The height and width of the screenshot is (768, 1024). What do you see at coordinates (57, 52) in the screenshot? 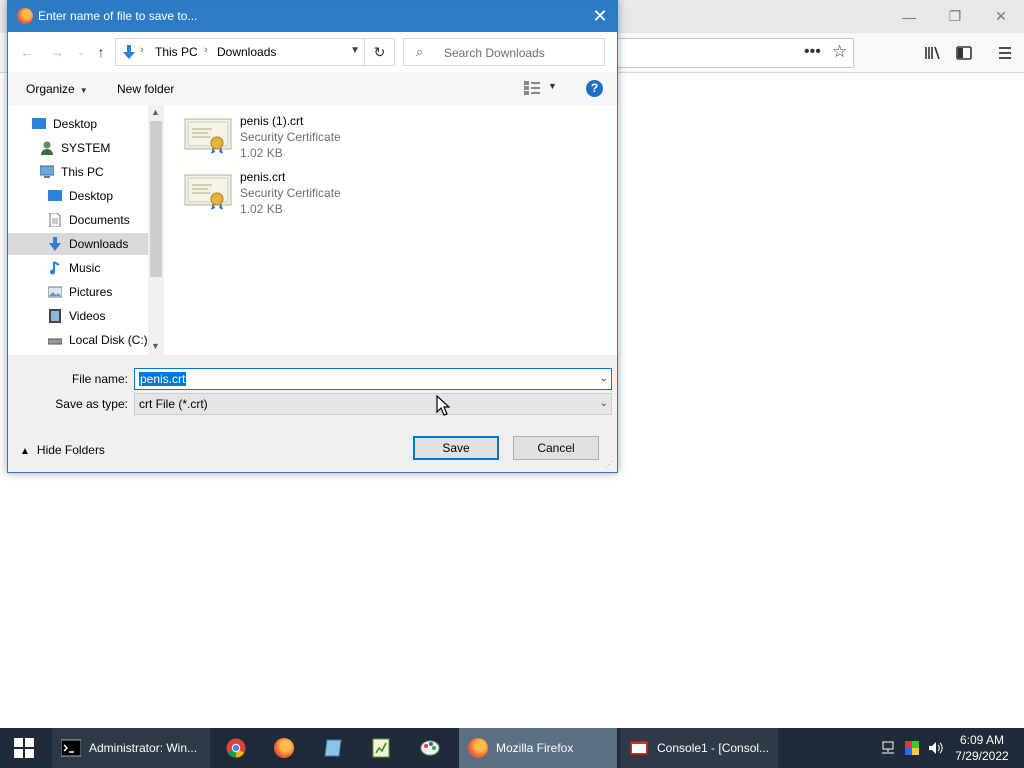
I see `forward-icon: →` at bounding box center [57, 52].